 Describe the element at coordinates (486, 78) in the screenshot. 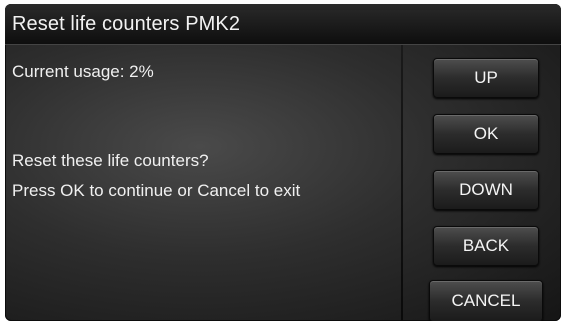

I see `up-button: UP` at that location.